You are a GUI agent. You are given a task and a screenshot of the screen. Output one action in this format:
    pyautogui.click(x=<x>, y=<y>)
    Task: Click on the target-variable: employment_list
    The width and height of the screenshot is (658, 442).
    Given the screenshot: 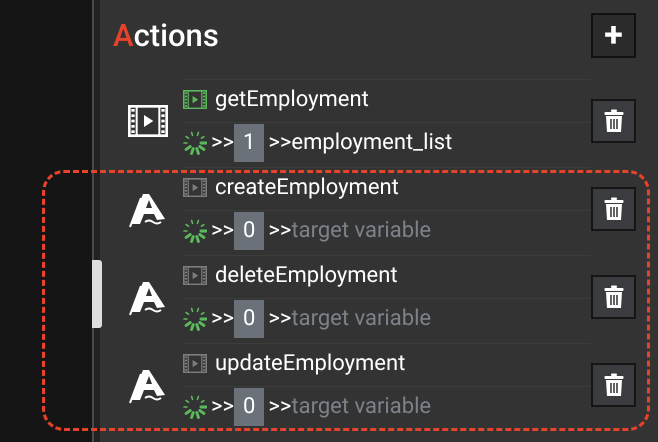 What is the action you would take?
    pyautogui.click(x=371, y=142)
    